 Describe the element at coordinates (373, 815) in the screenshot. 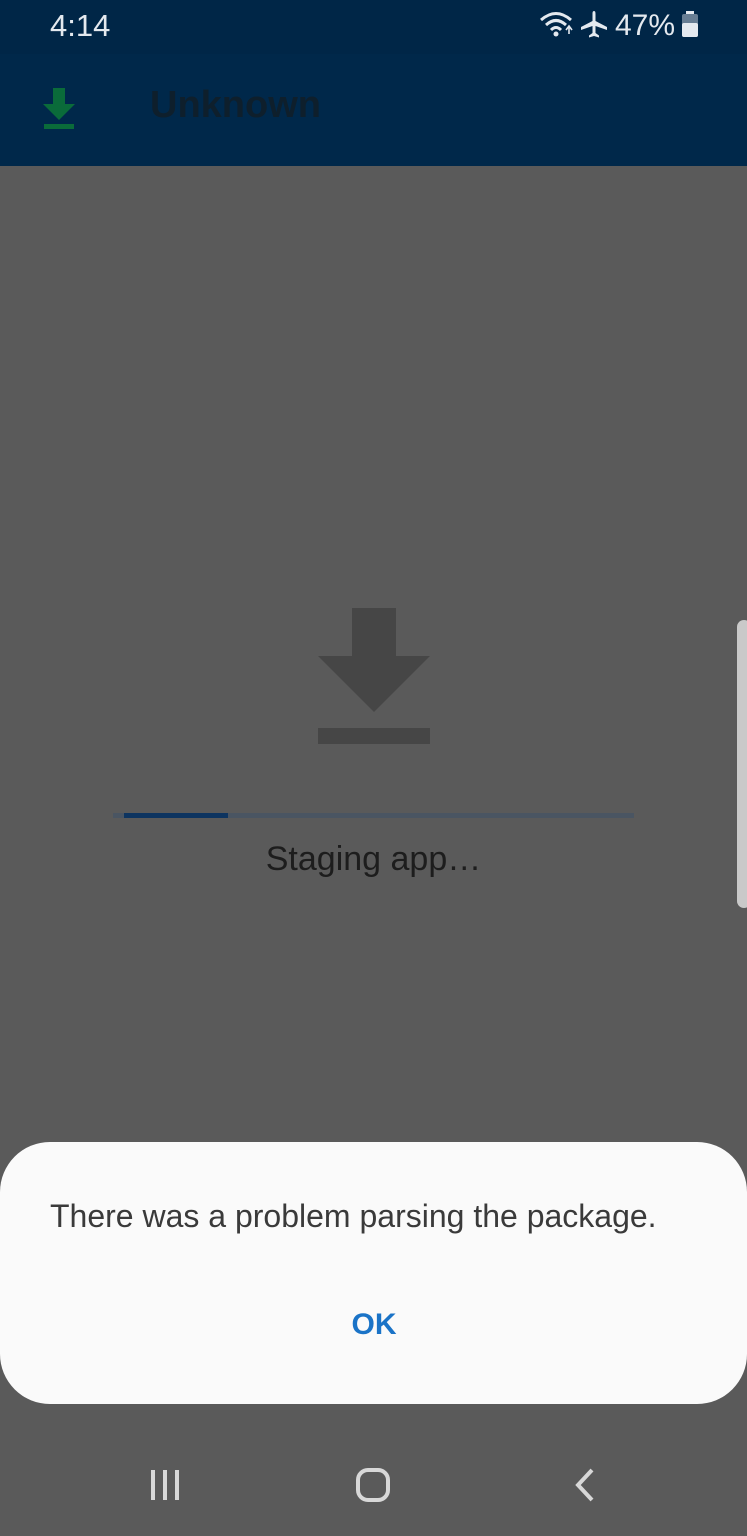

I see `progress-bar` at that location.